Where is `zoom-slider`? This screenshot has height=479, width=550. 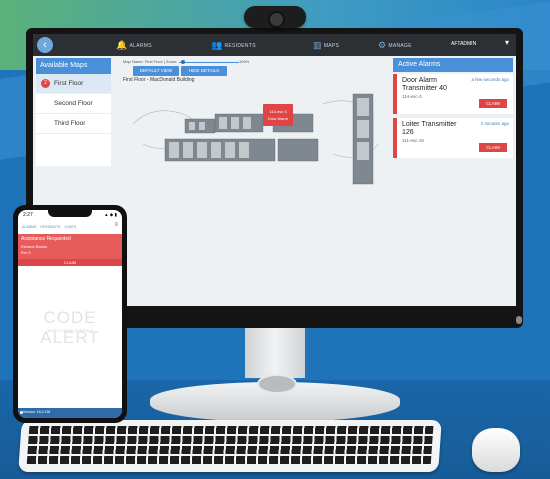
zoom-slider is located at coordinates (209, 62).